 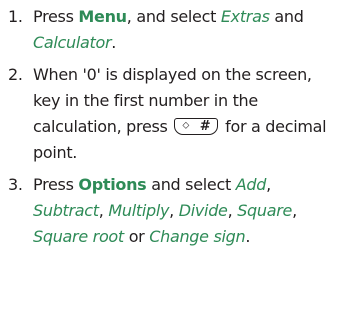 What do you see at coordinates (251, 184) in the screenshot?
I see `add-option: Add` at bounding box center [251, 184].